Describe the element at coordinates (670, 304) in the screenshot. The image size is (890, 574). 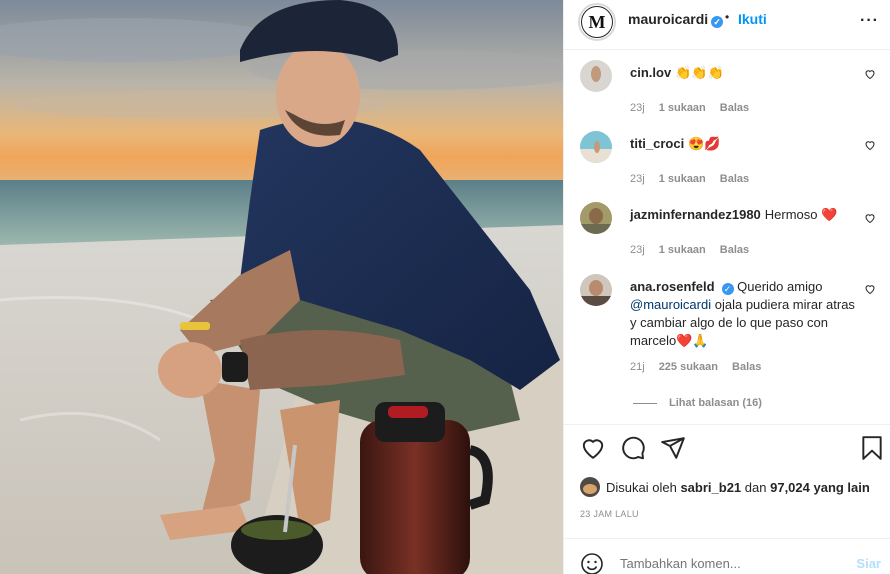
I see `comment-mention-link: @mauroicardi` at that location.